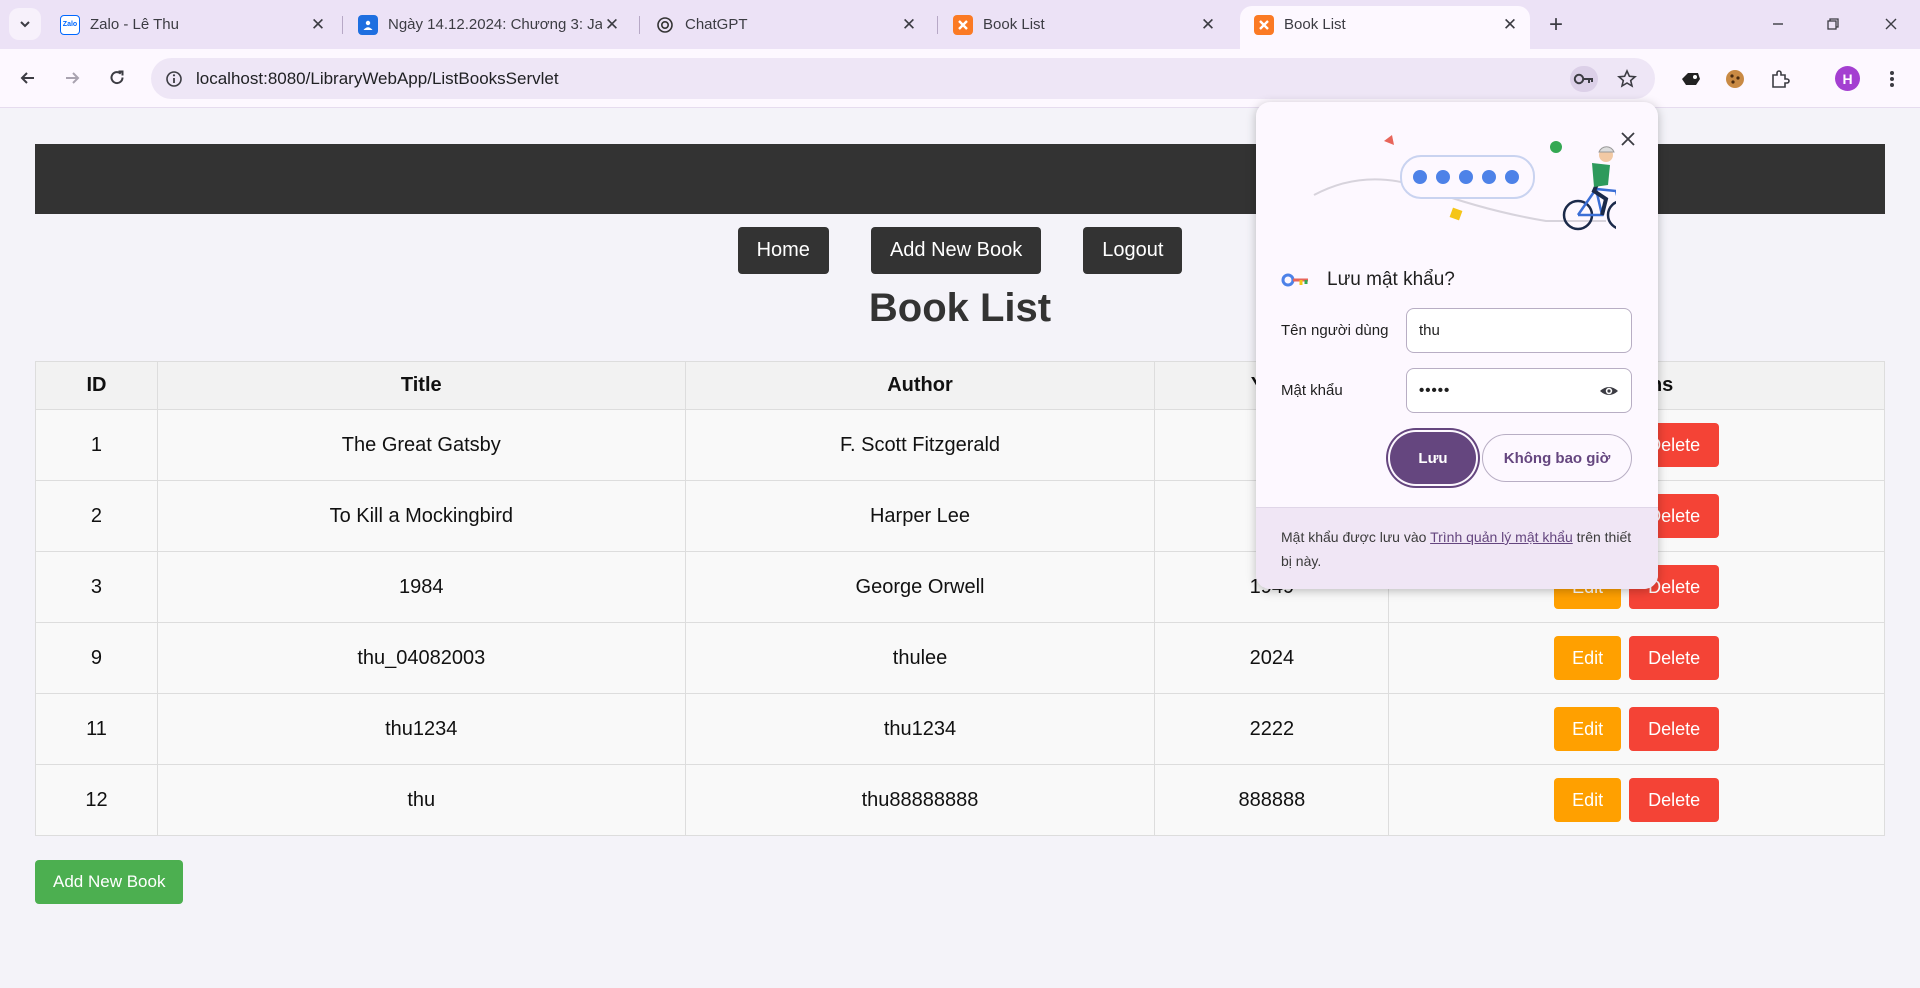  I want to click on cookie-icon, so click(1735, 79).